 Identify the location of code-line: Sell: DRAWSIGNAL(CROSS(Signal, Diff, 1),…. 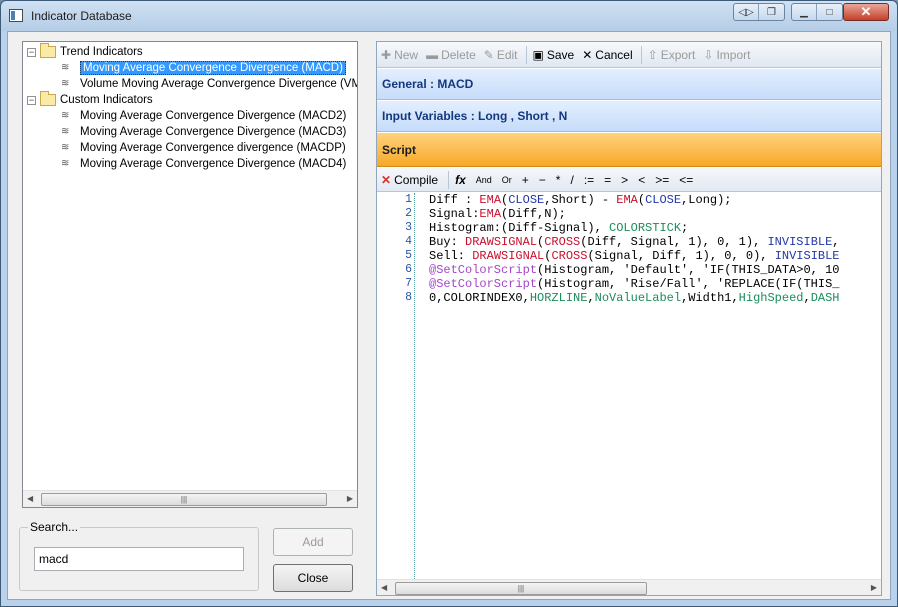
(634, 256).